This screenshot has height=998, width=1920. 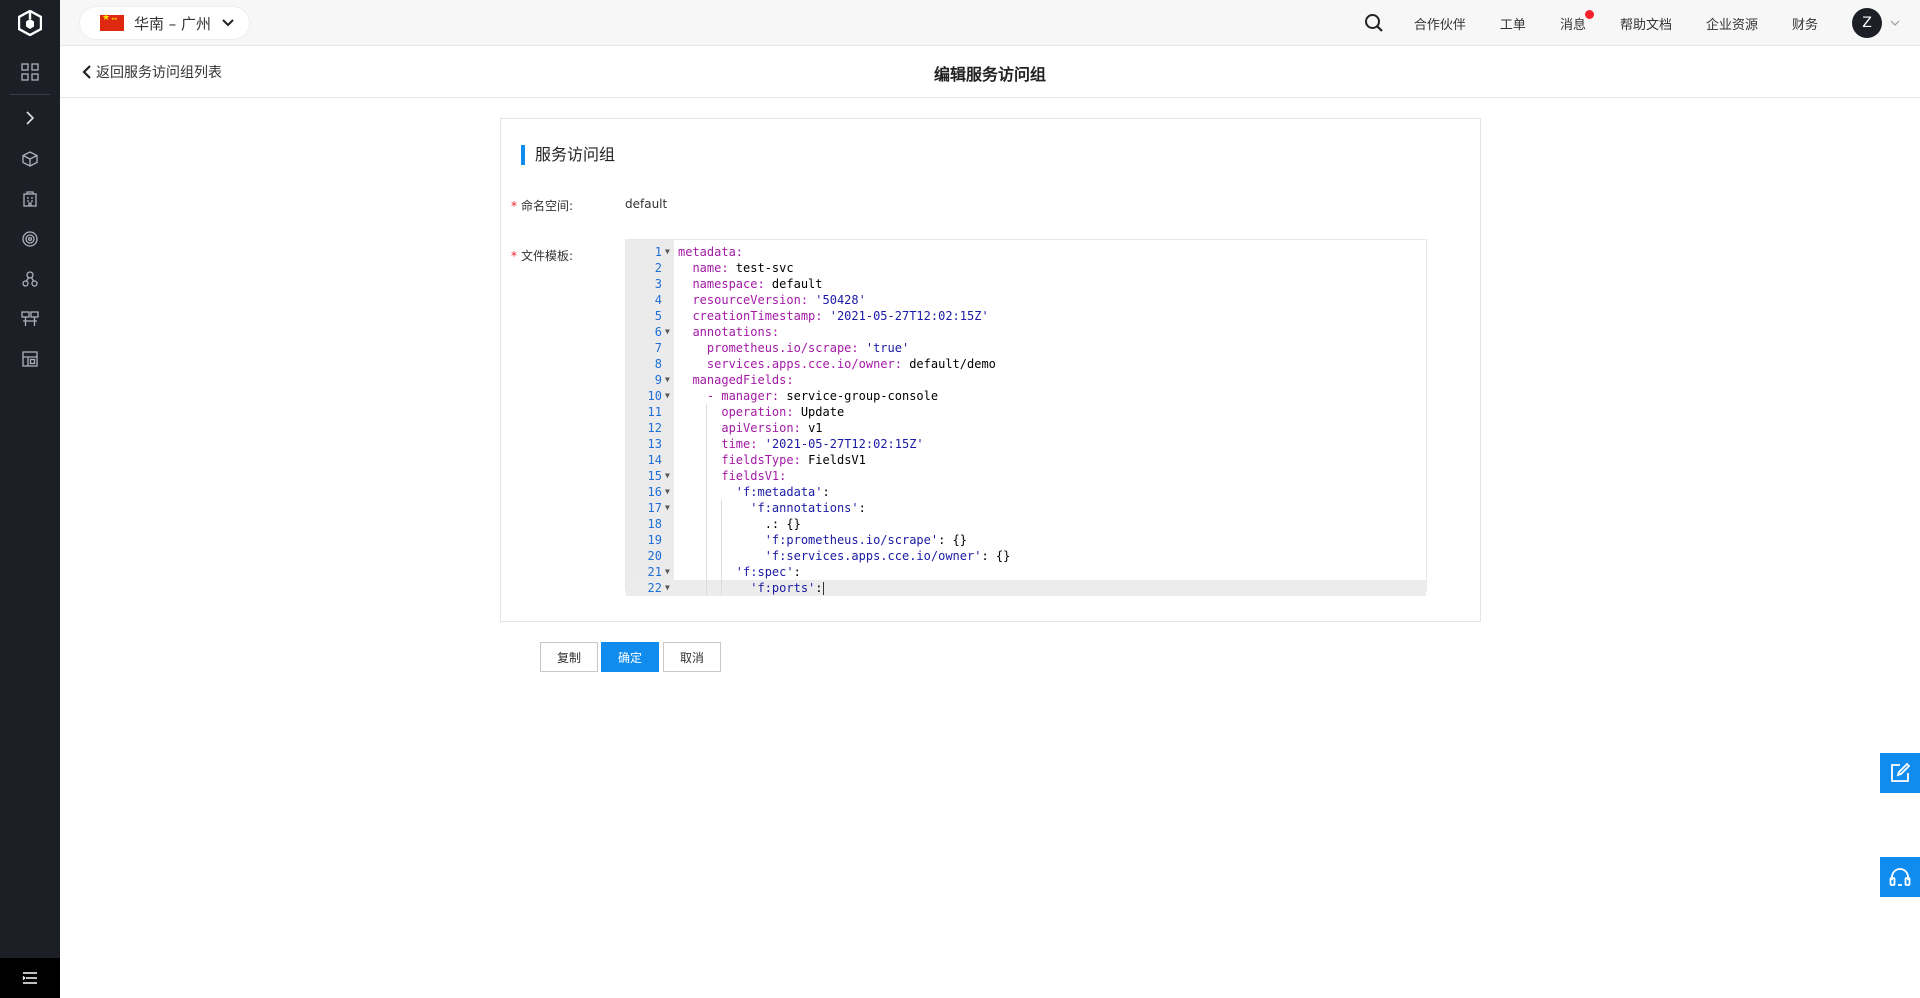 I want to click on grid-icon, so click(x=30, y=72).